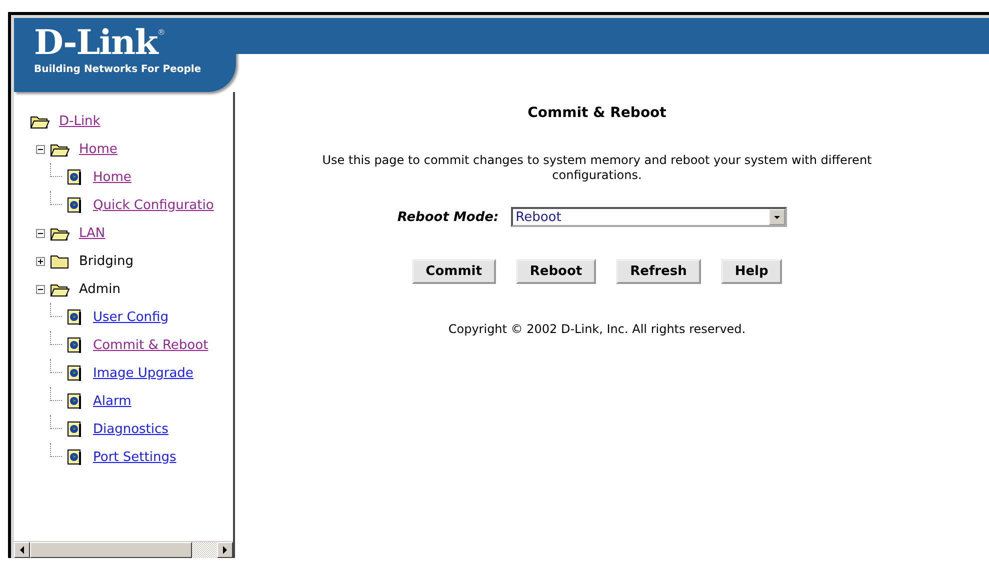 The width and height of the screenshot is (989, 561). What do you see at coordinates (597, 168) in the screenshot?
I see `page-description: Use this page to commit changes to system memory and reboot your system with different configurations.` at bounding box center [597, 168].